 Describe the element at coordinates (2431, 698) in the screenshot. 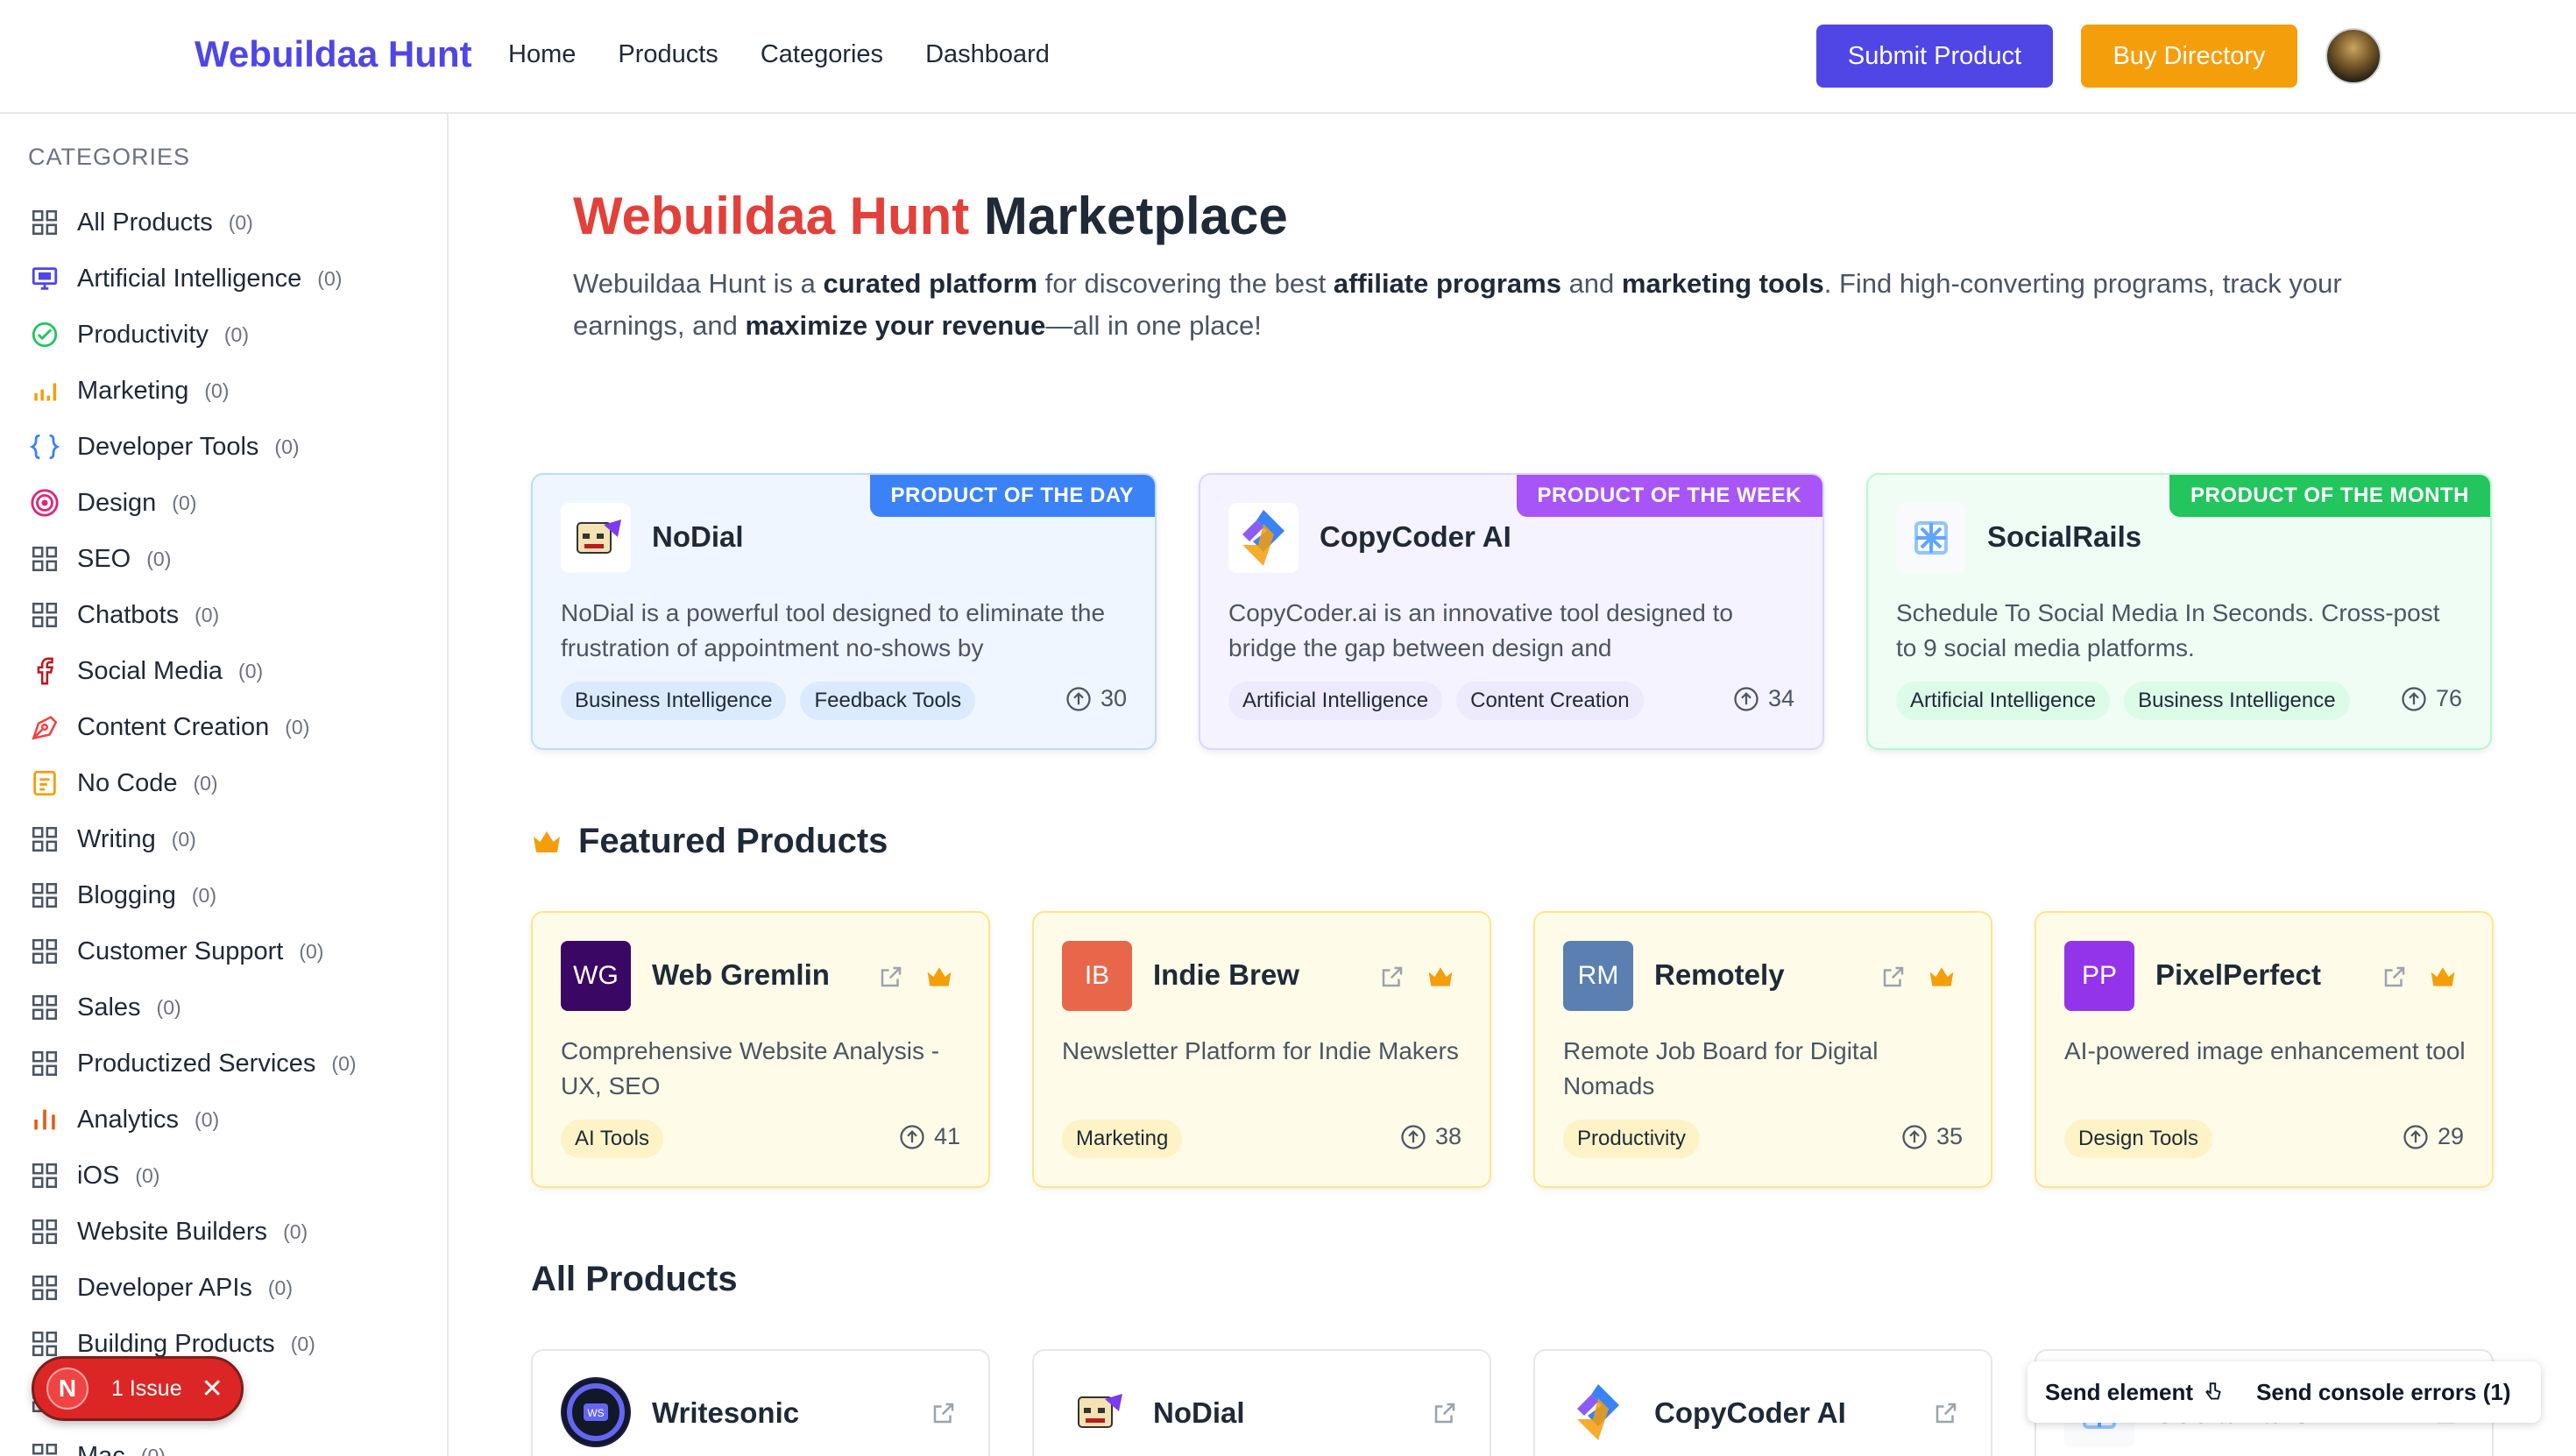

I see `upvote-button: 76` at that location.